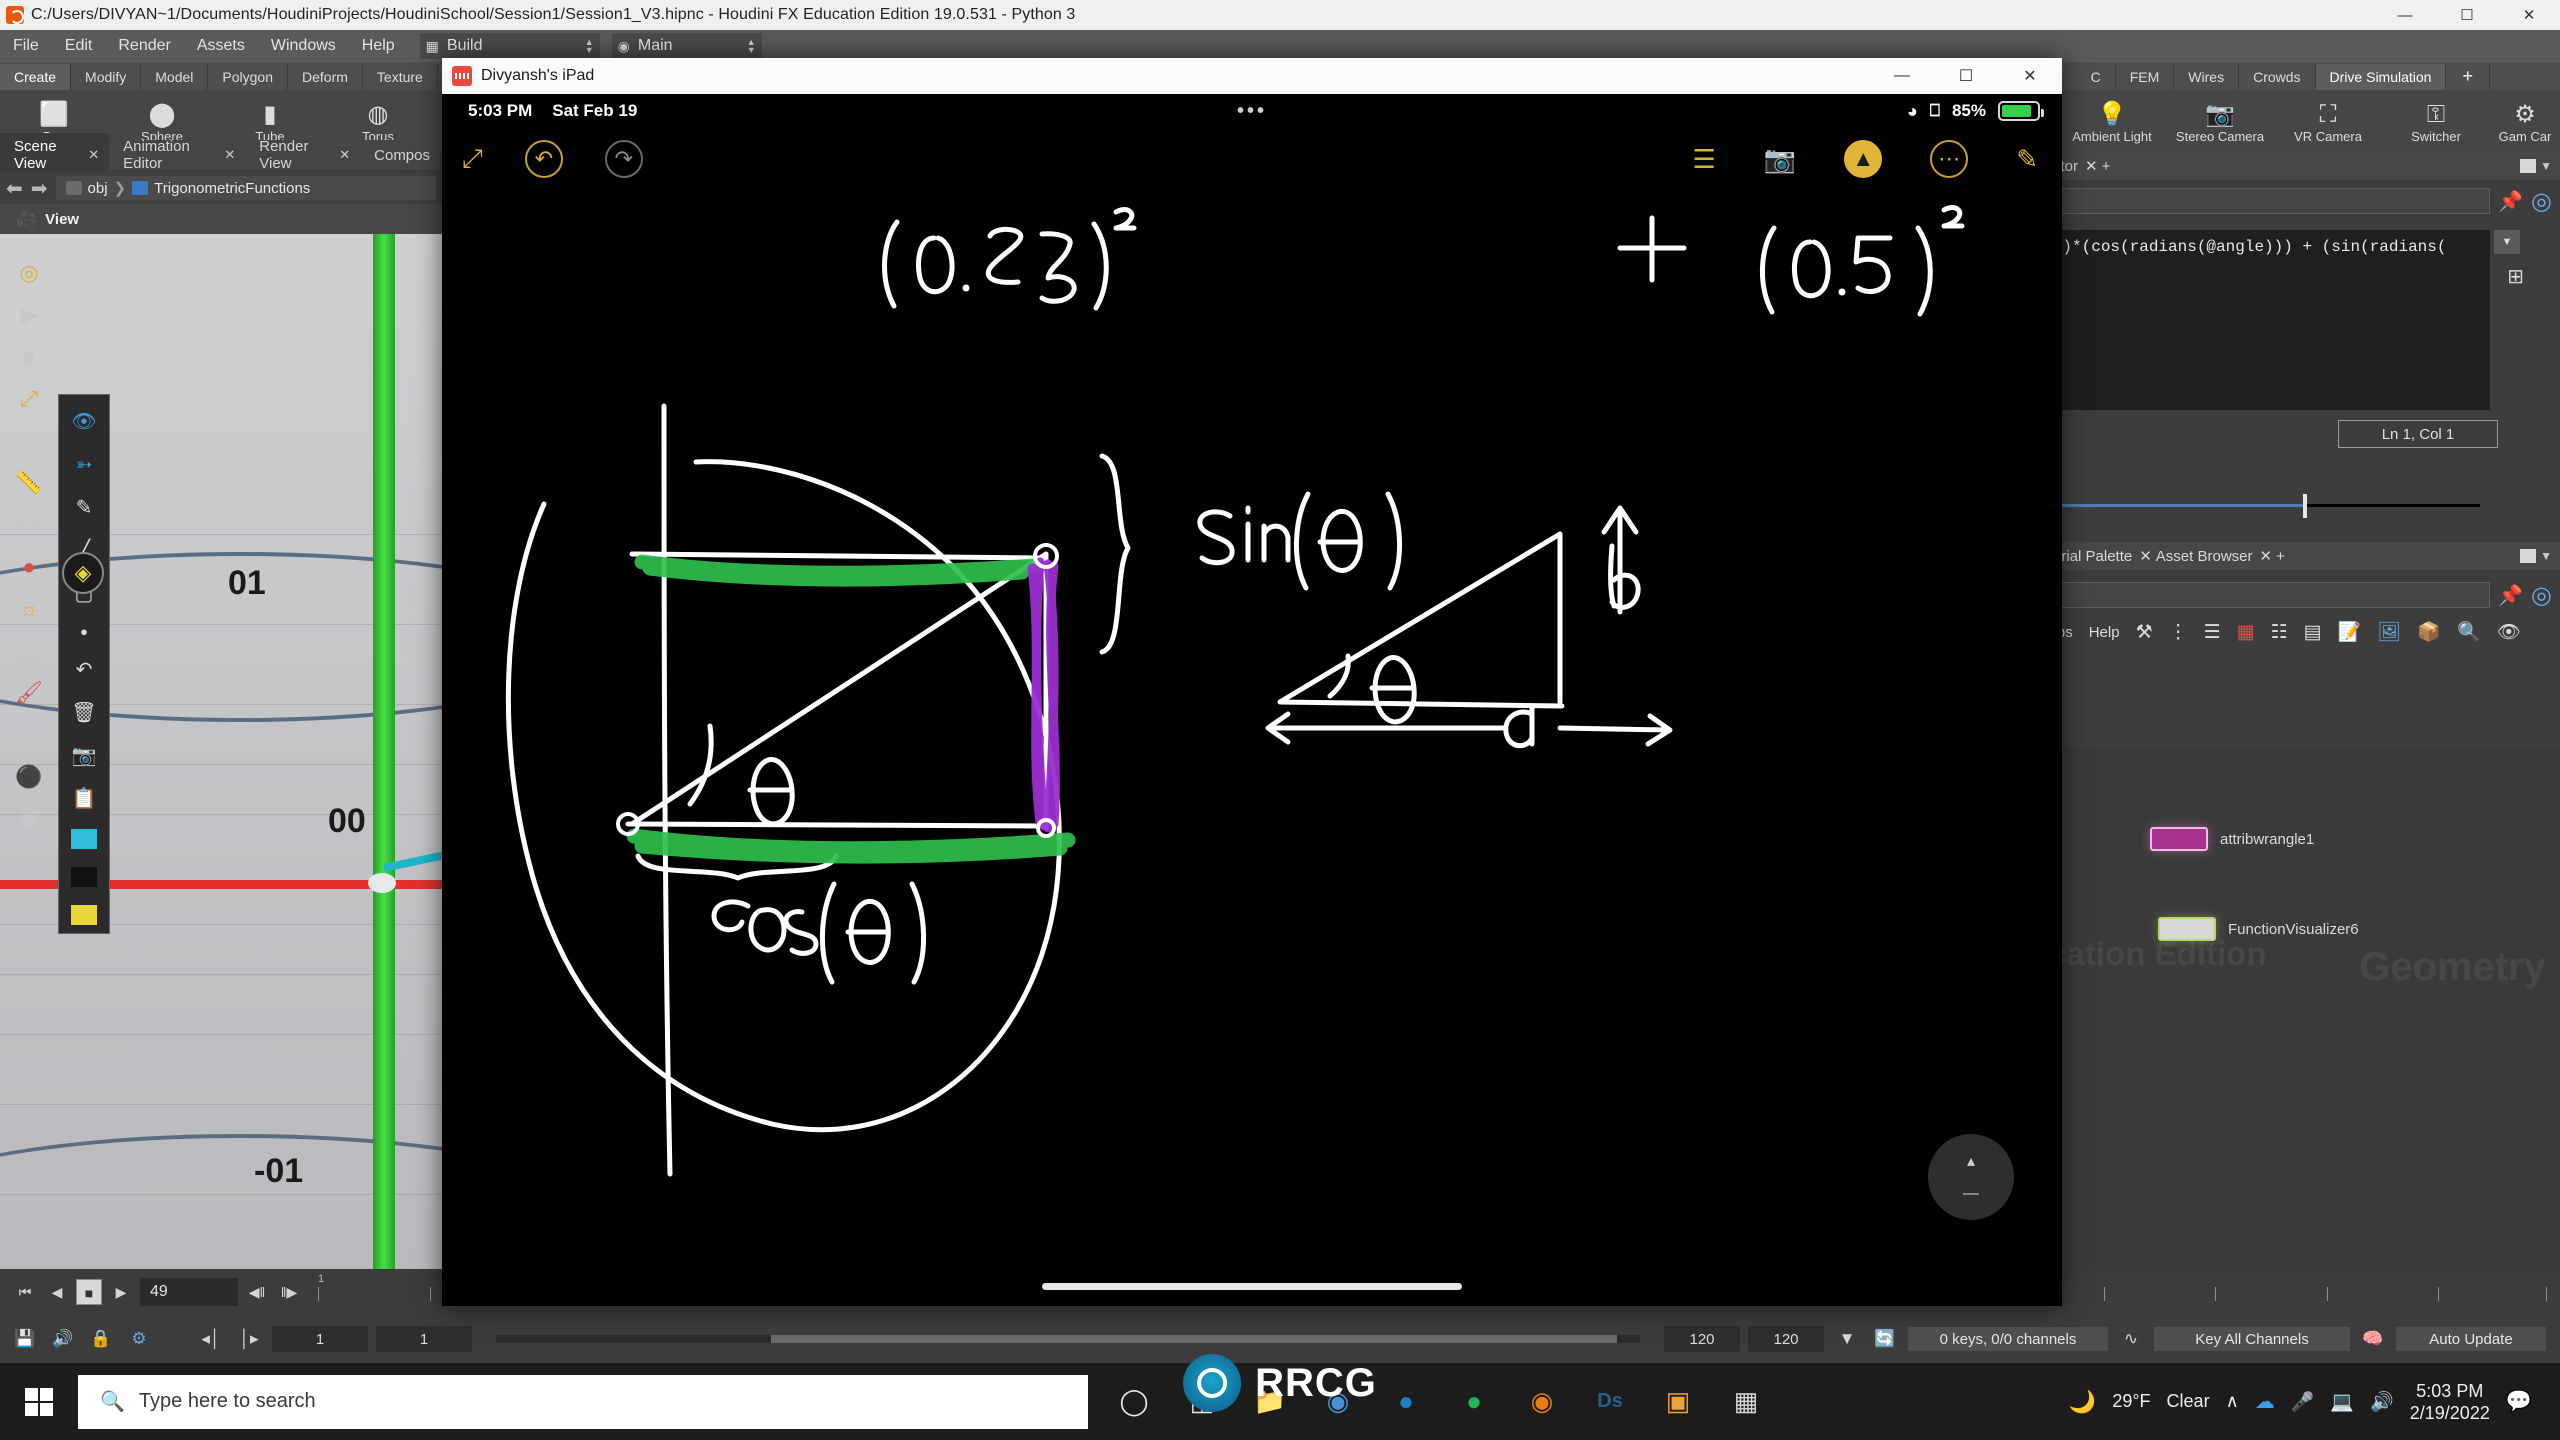 The height and width of the screenshot is (1440, 2560). Describe the element at coordinates (245, 188) in the screenshot. I see `breadcrumb-path: obj ❯ TrigonometricFunctions` at that location.